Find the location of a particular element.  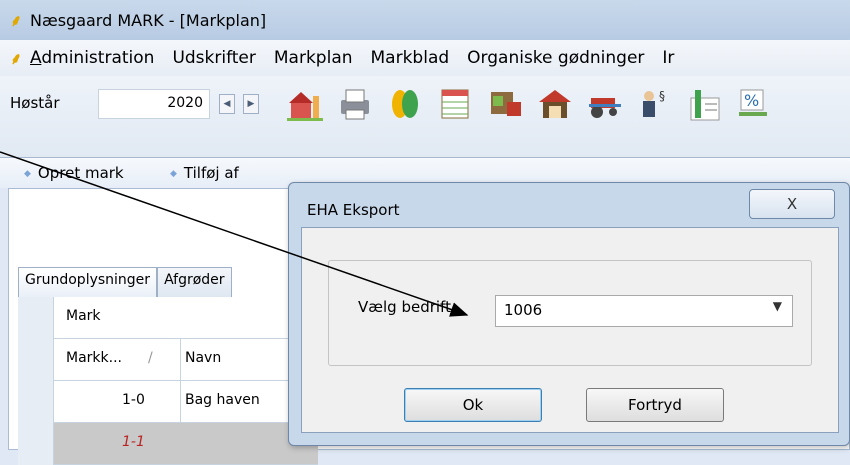

menu-markplan: Markplan is located at coordinates (313, 58).